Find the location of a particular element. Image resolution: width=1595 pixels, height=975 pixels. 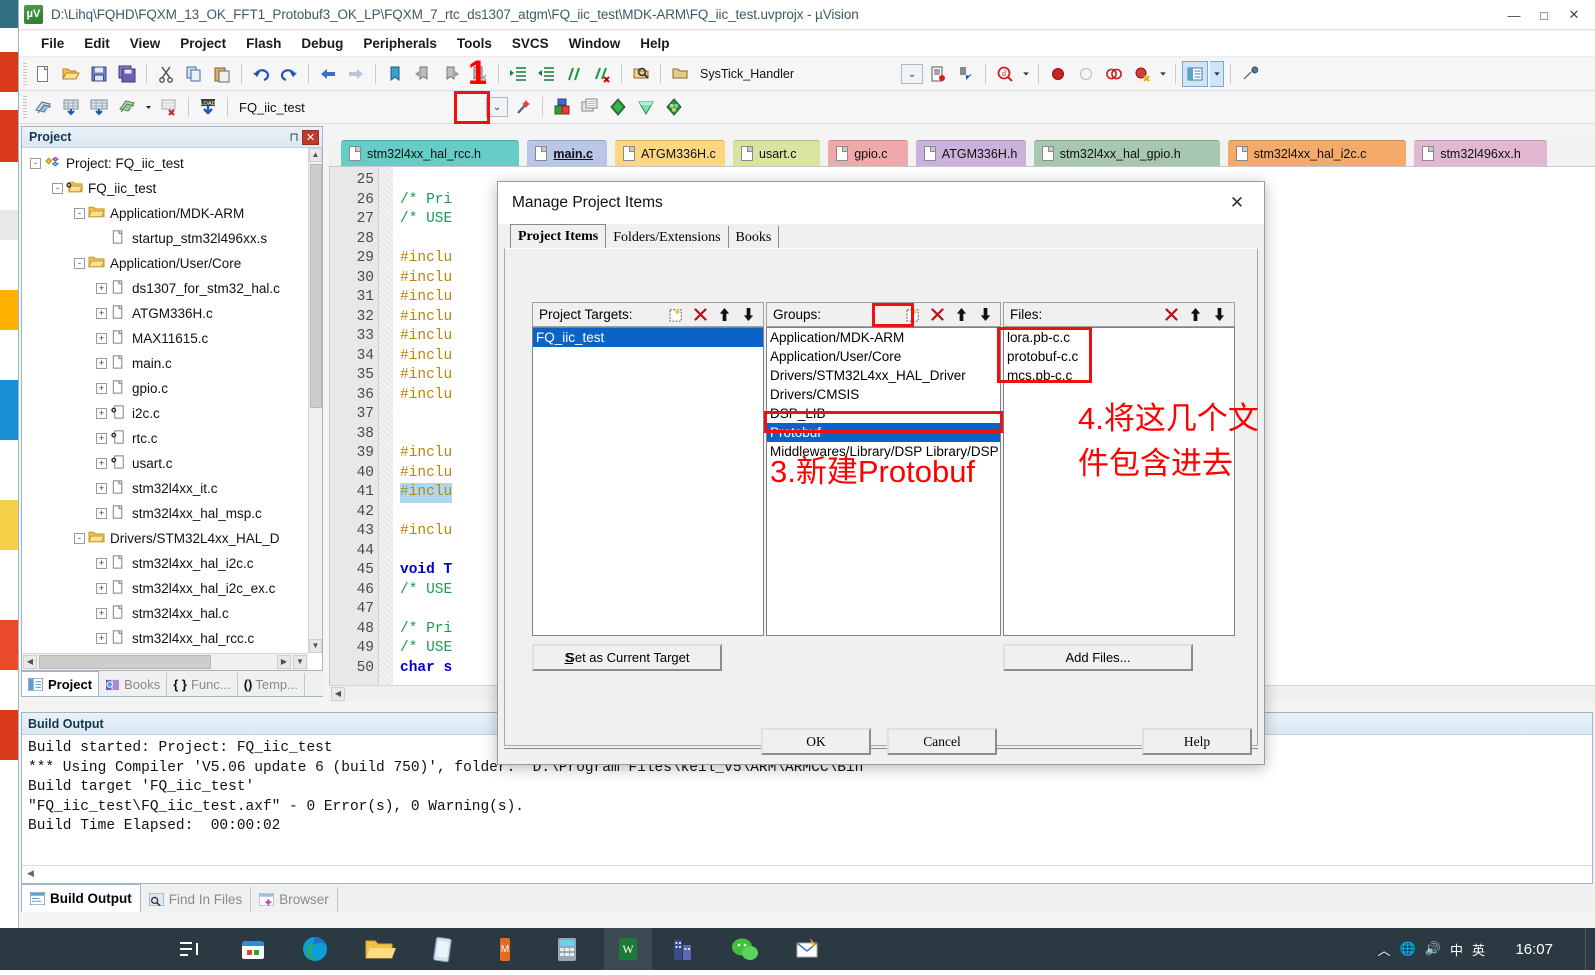

tab-project: Project is located at coordinates (60, 683).